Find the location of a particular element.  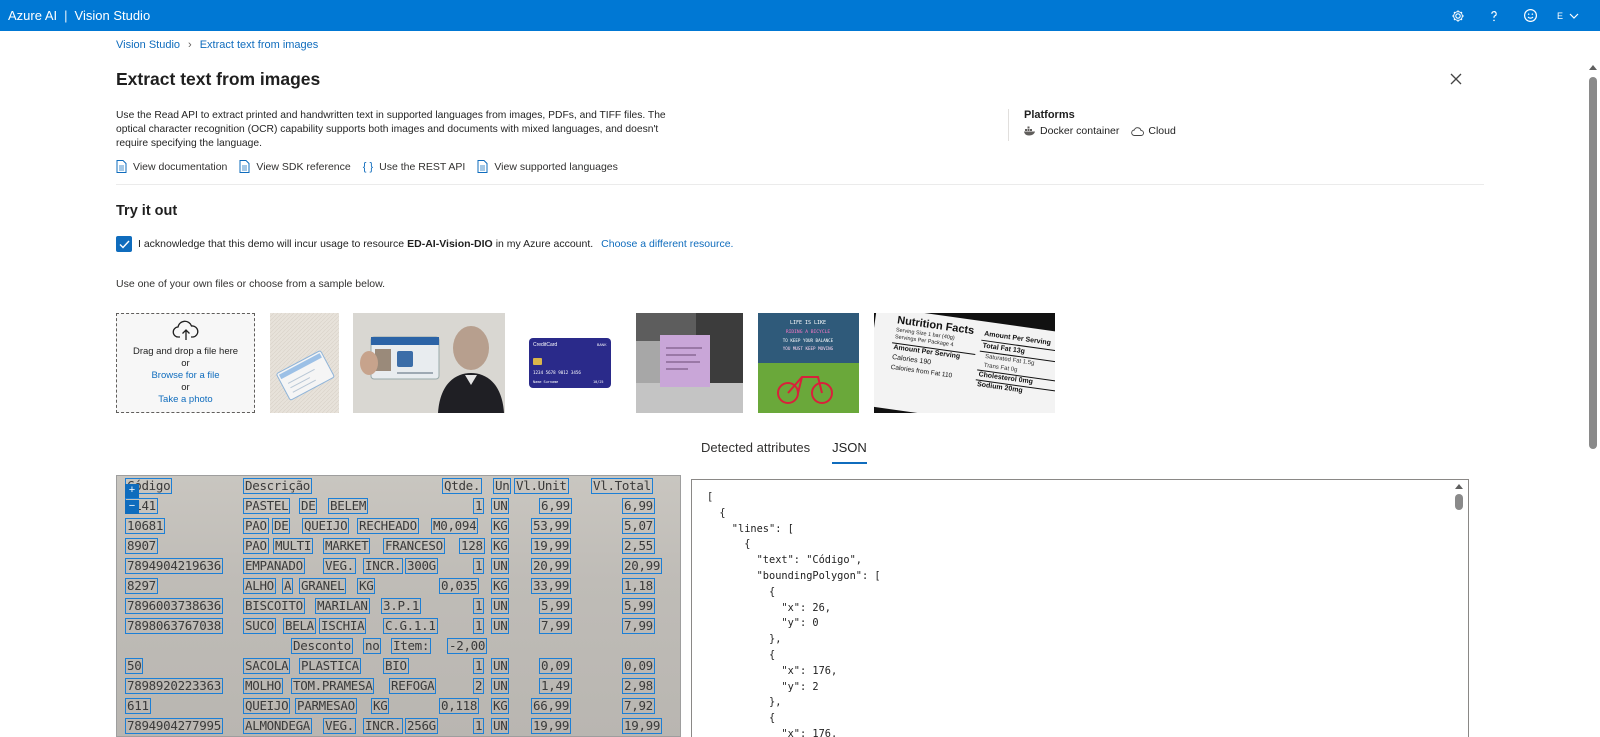

json-scroll-thumb is located at coordinates (1459, 502).